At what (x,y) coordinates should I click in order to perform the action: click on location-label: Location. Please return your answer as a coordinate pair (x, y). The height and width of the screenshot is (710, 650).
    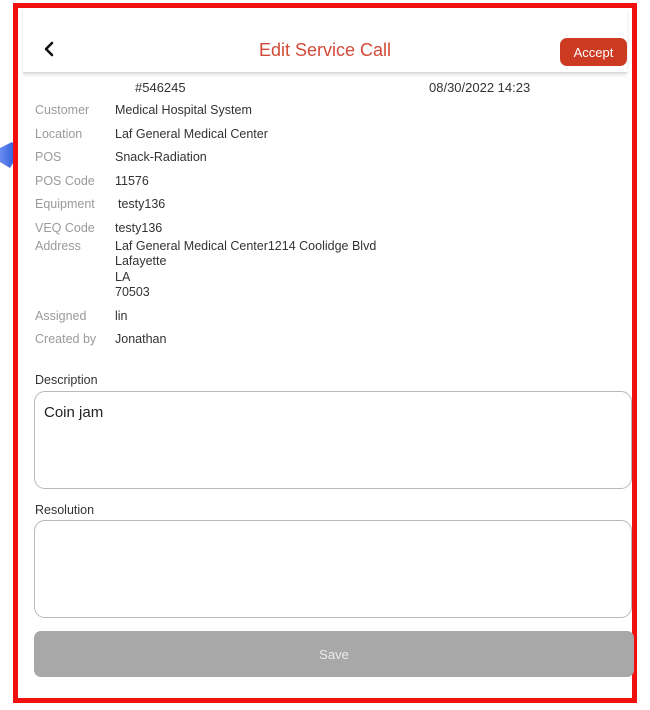
    Looking at the image, I should click on (59, 133).